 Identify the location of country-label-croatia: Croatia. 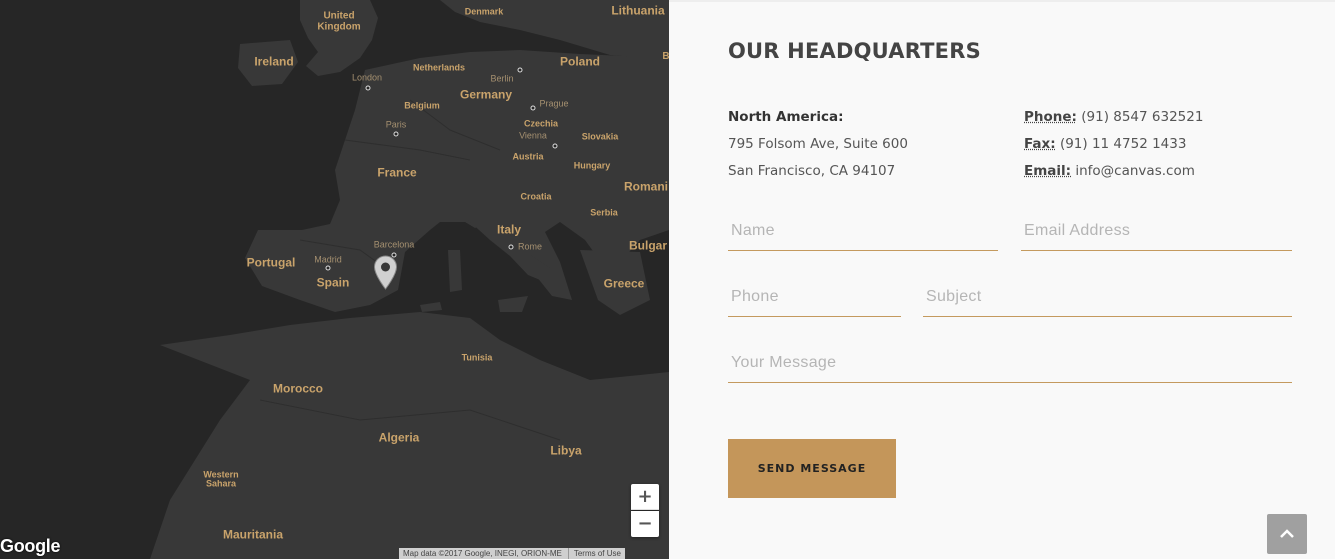
(536, 196).